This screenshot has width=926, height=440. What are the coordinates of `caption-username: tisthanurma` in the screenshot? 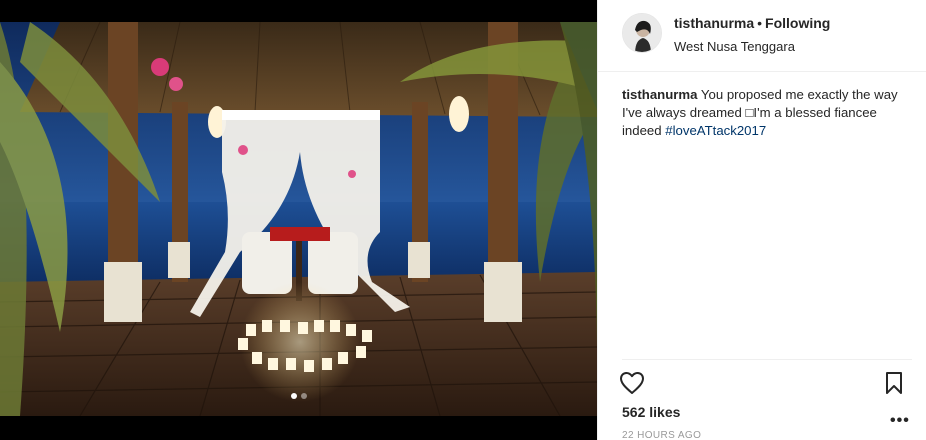 It's located at (659, 94).